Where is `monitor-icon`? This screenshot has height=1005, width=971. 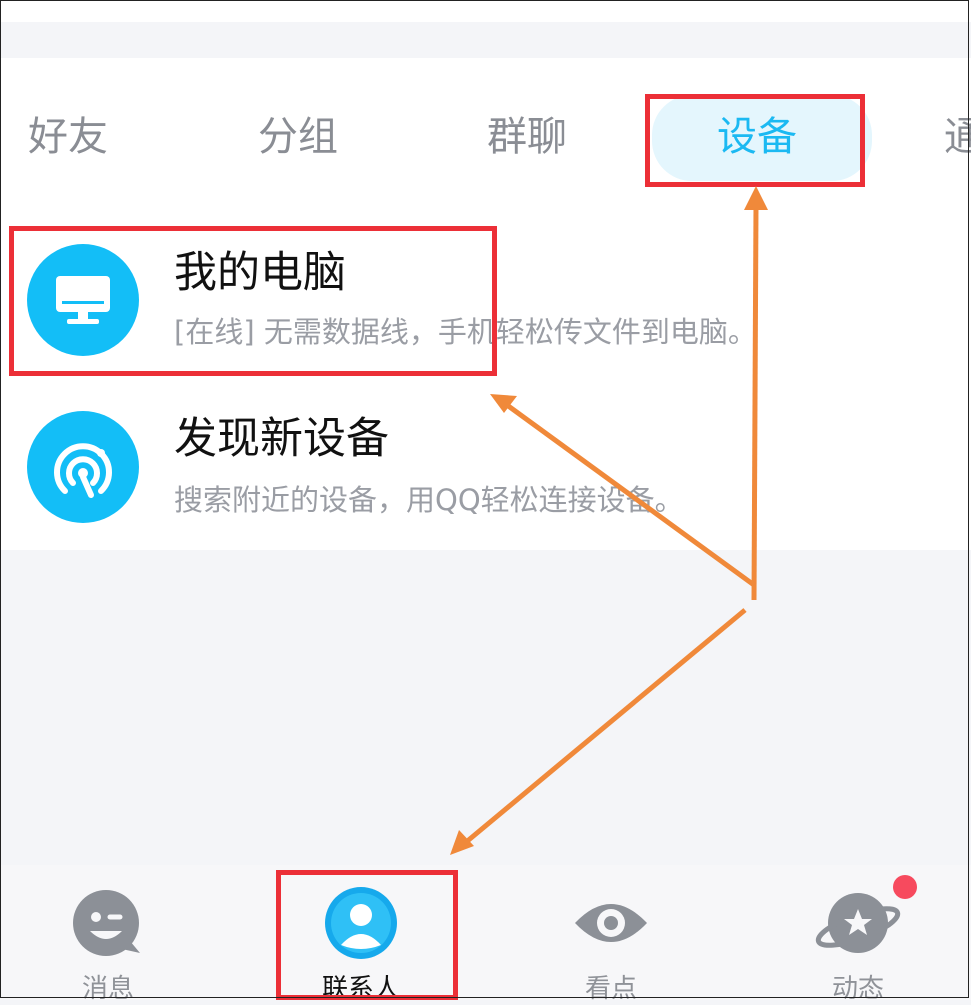
monitor-icon is located at coordinates (83, 300).